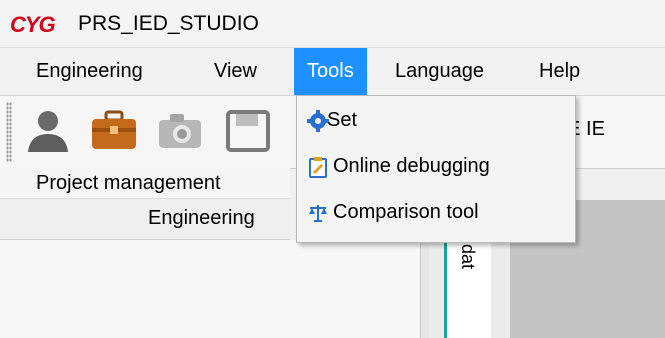  I want to click on save-icon, so click(248, 130).